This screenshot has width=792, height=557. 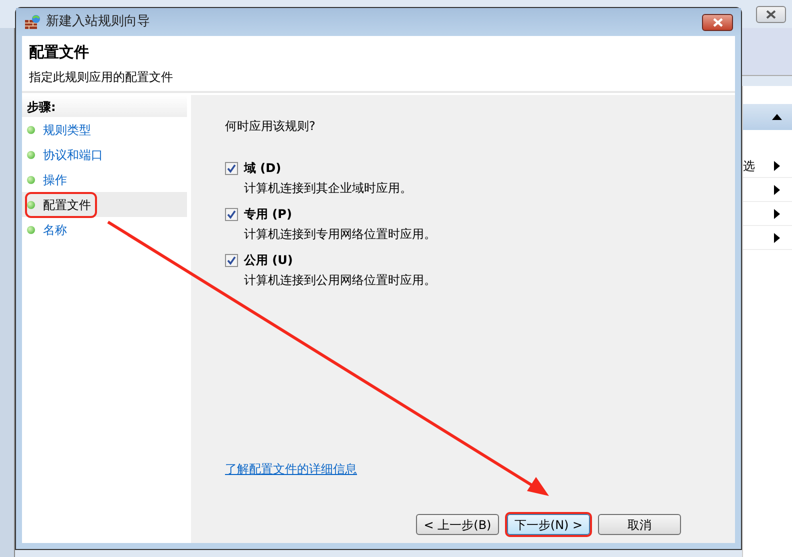 What do you see at coordinates (67, 130) in the screenshot?
I see `step-label: 规则类型` at bounding box center [67, 130].